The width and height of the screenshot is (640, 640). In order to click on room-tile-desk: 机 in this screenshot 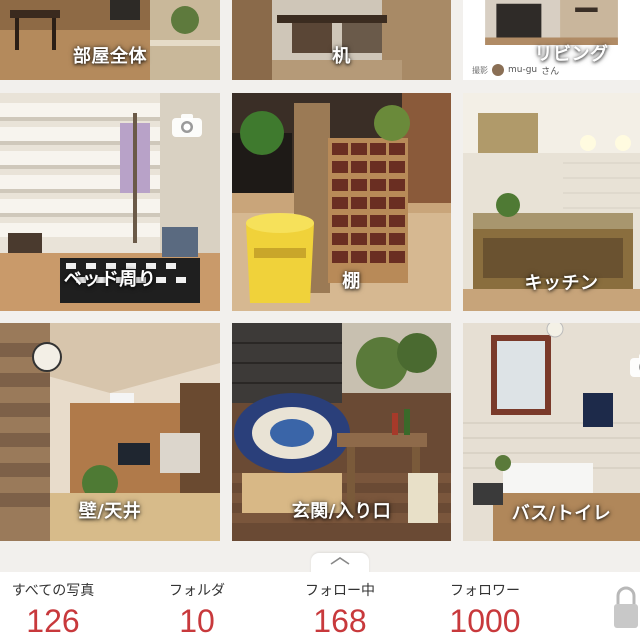, I will do `click(341, 40)`.